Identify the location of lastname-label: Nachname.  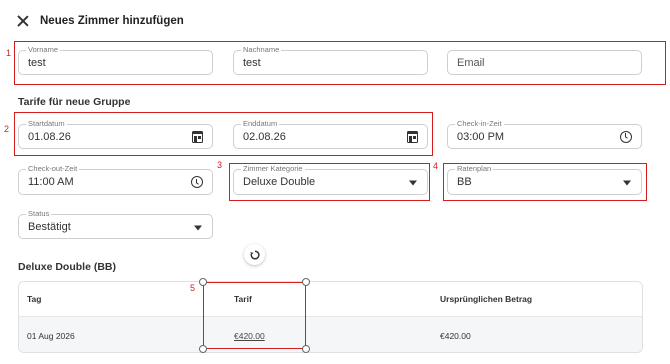
(261, 50).